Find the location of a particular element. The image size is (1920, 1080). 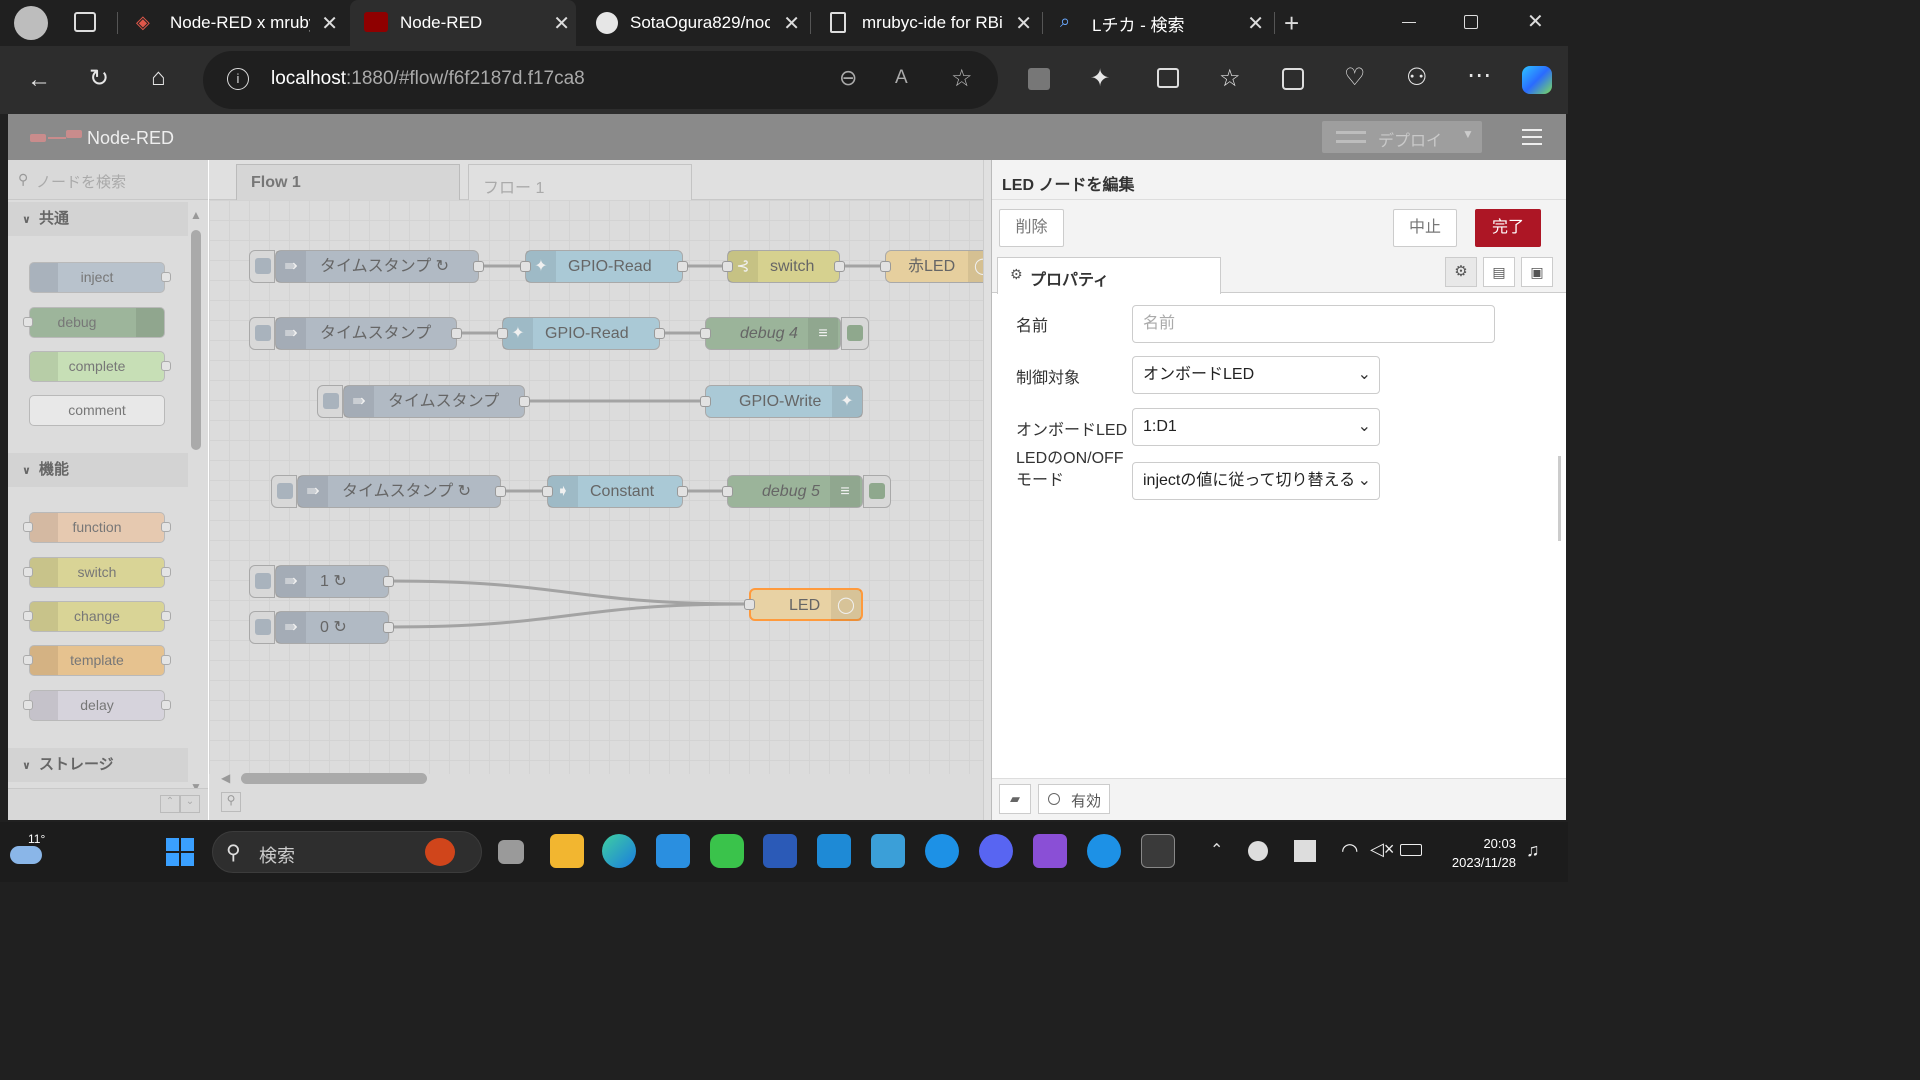

share-icon: ⚇ is located at coordinates (1417, 78).